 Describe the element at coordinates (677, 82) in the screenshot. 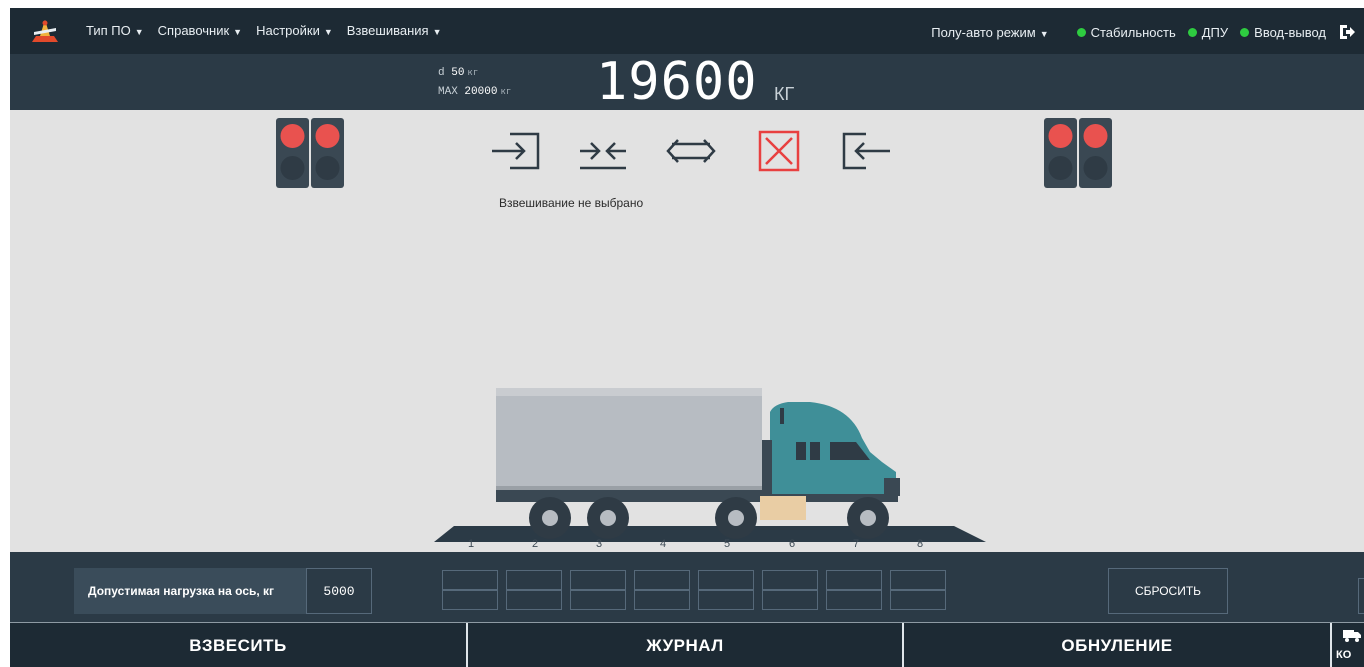

I see `current-weight: 19600` at that location.